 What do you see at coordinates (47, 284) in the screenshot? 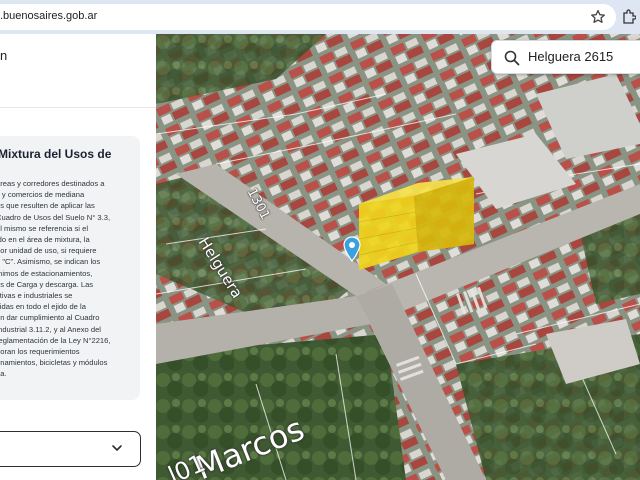
I see `card-line: os de Carga y descarga. Las` at bounding box center [47, 284].